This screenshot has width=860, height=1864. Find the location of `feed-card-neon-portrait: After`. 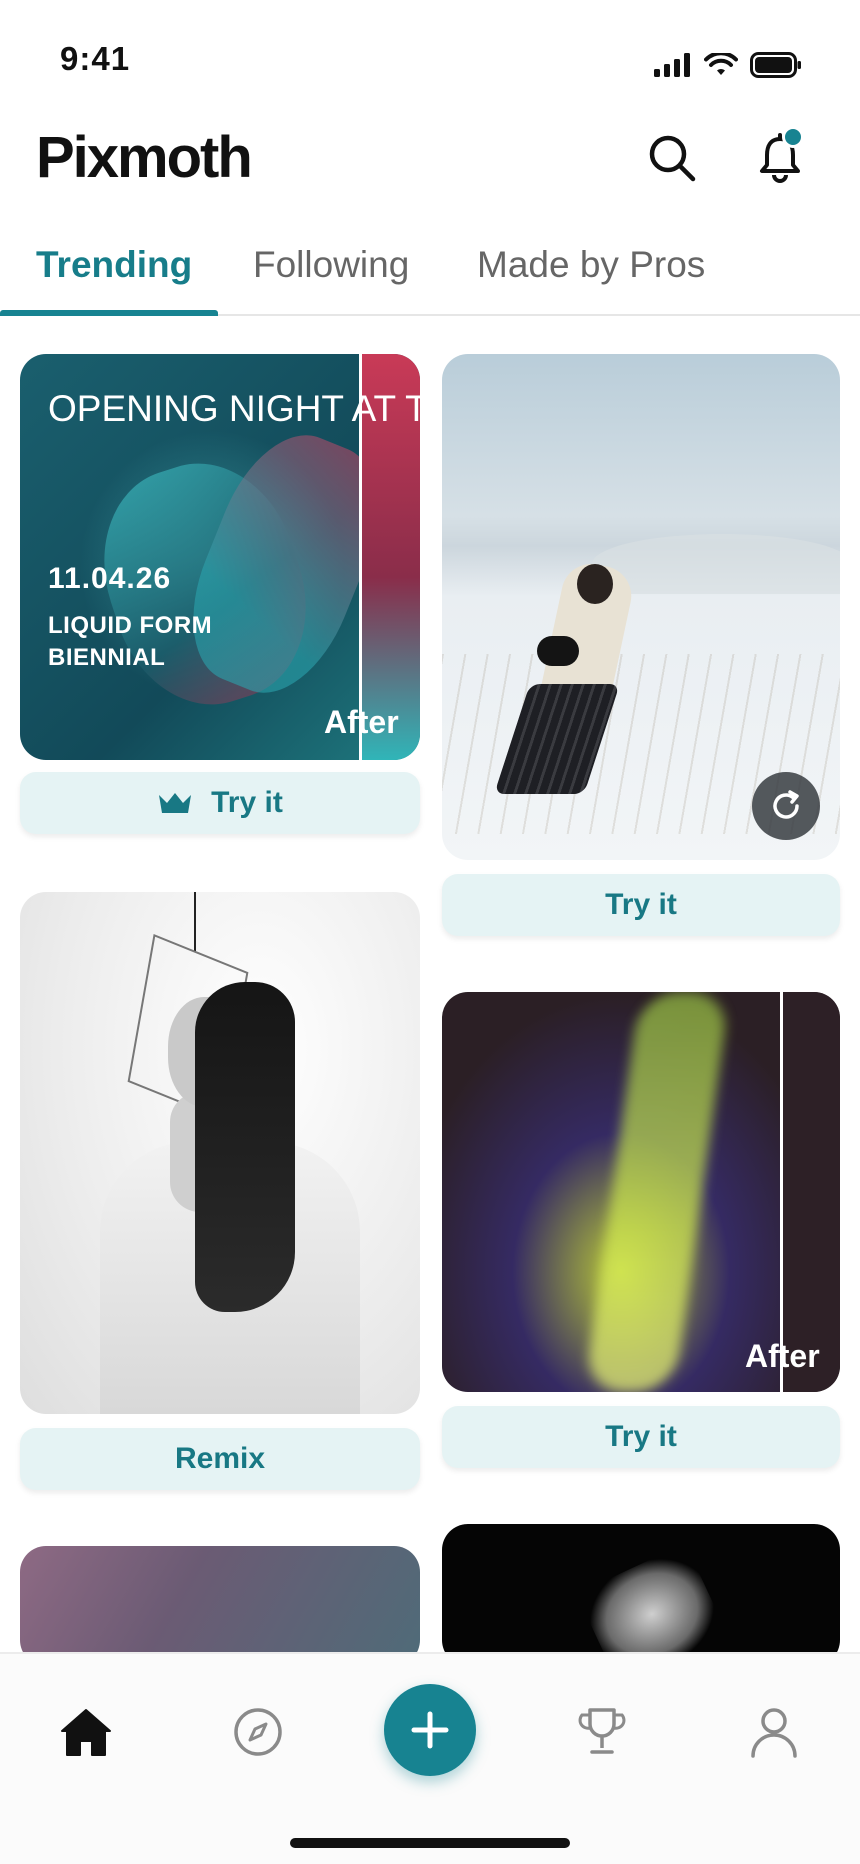

feed-card-neon-portrait: After is located at coordinates (641, 1192).